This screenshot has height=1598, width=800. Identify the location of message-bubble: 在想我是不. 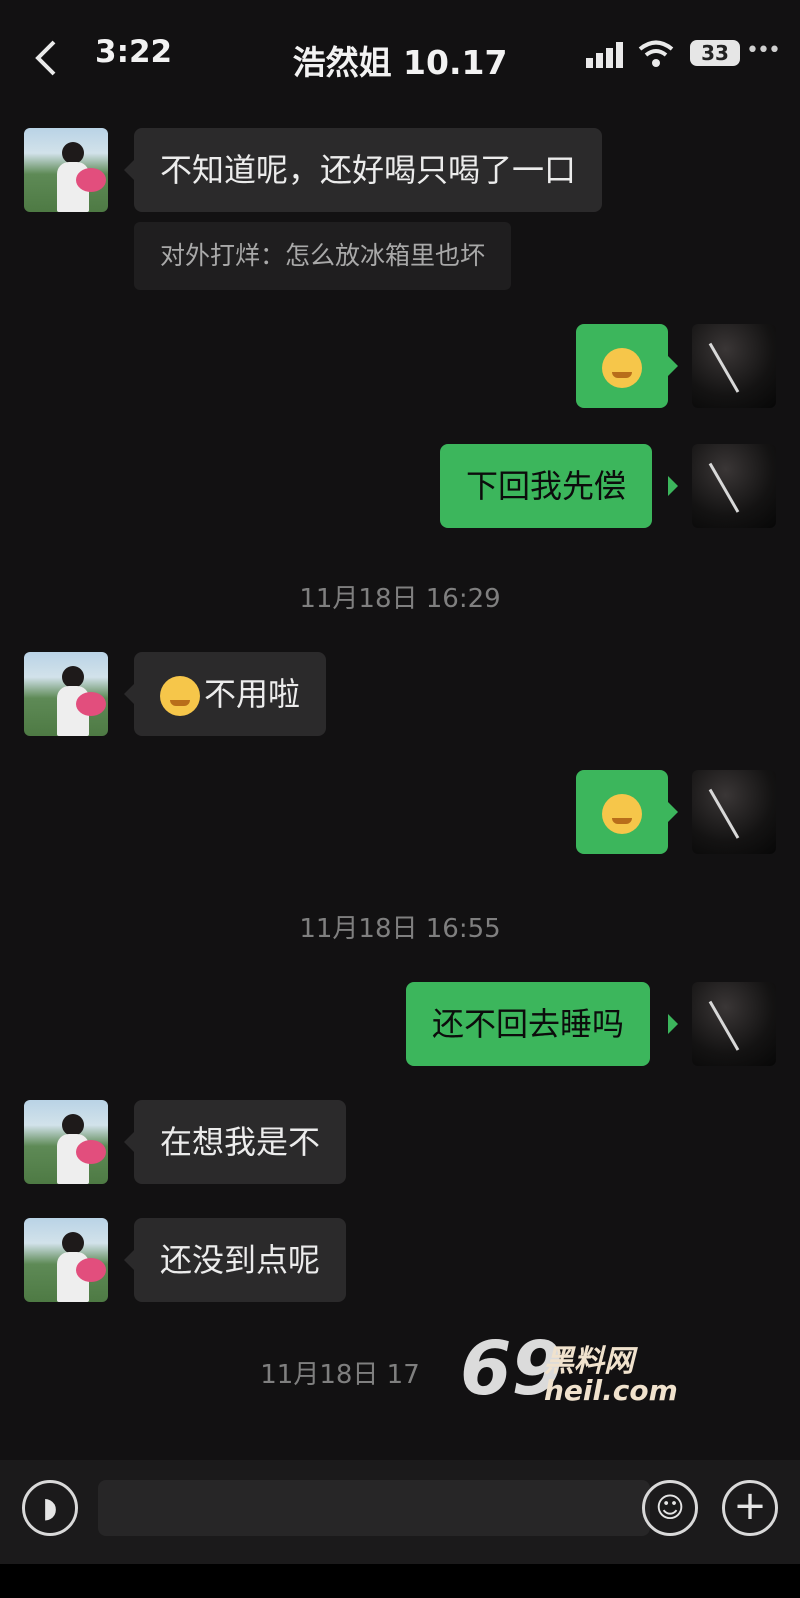
(240, 1142).